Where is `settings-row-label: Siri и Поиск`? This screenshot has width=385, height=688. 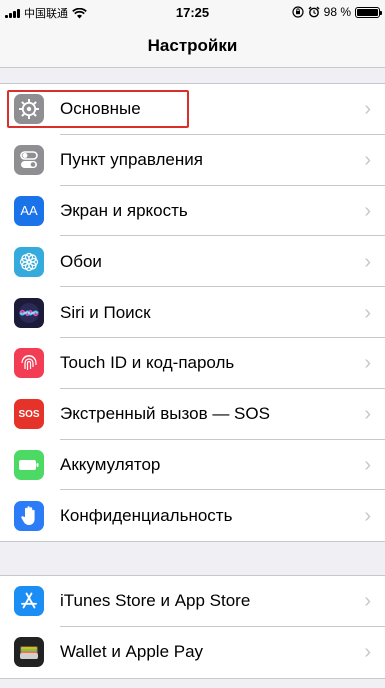
settings-row-label: Siri и Поиск is located at coordinates (105, 312).